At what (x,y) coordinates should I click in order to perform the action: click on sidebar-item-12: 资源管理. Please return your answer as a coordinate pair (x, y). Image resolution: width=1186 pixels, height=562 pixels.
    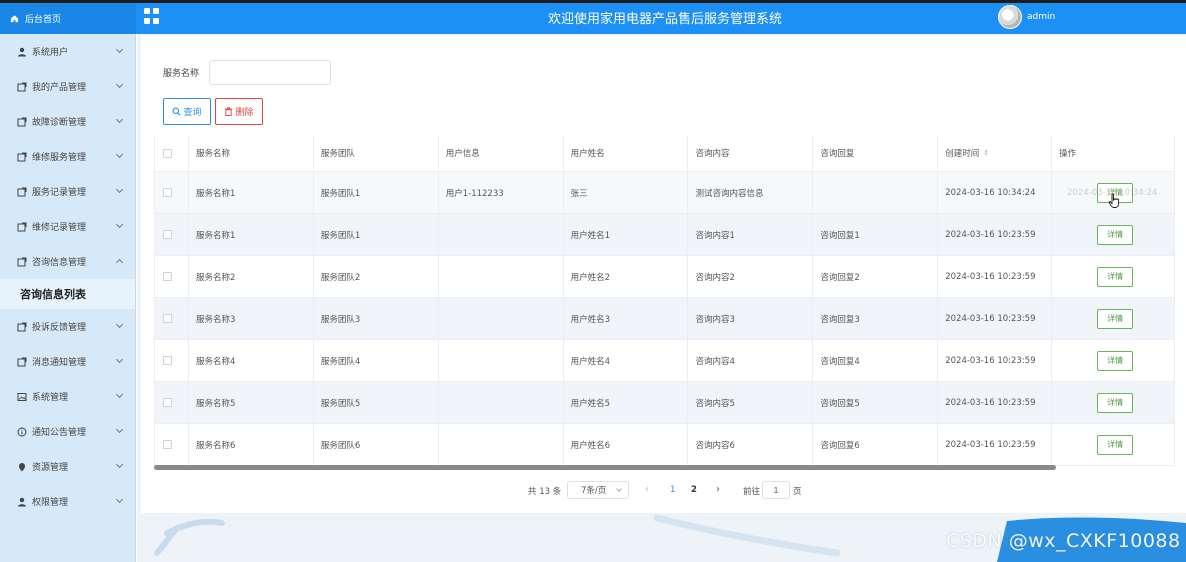
    Looking at the image, I should click on (67, 466).